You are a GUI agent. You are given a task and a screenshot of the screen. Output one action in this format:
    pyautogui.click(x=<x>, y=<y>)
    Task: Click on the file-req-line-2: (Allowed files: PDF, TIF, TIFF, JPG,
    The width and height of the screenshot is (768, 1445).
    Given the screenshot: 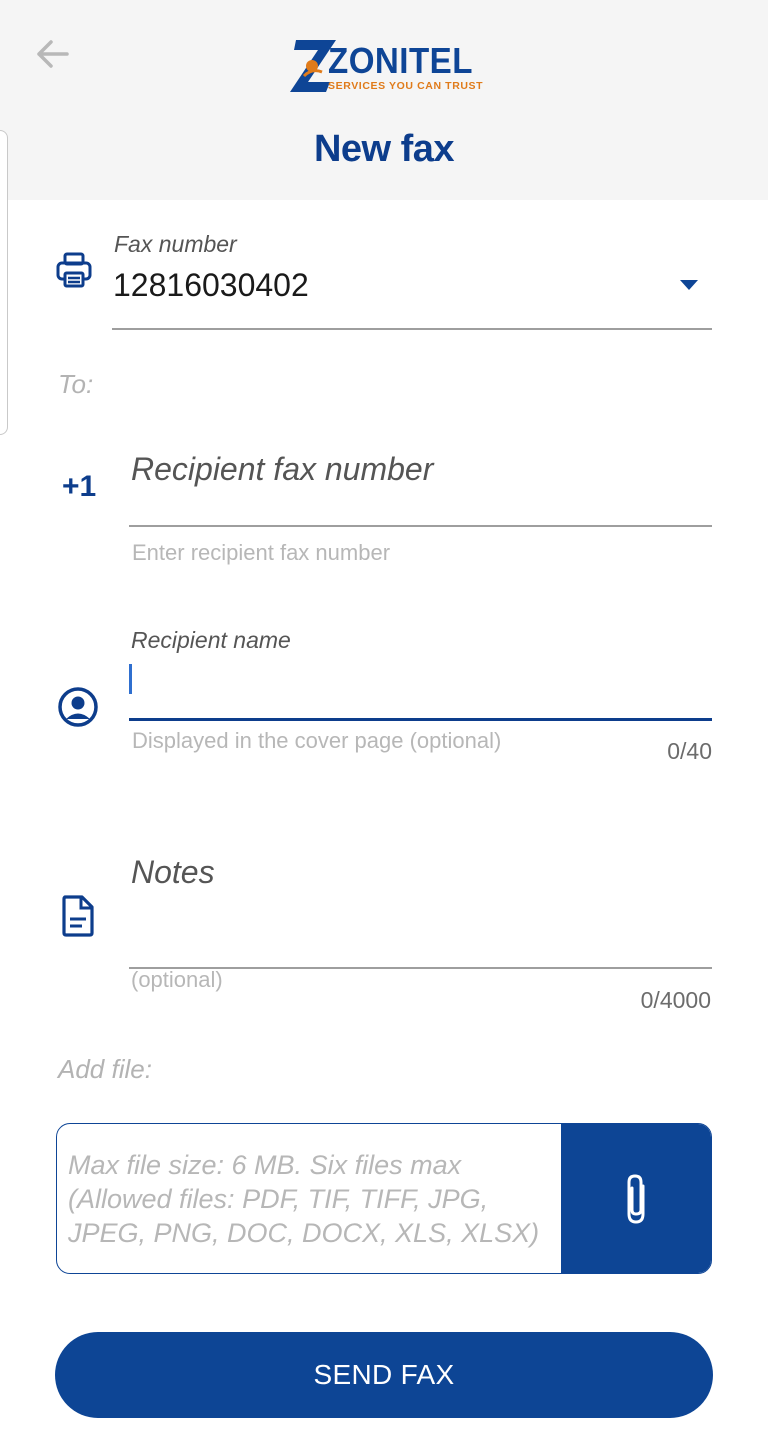 What is the action you would take?
    pyautogui.click(x=278, y=1199)
    